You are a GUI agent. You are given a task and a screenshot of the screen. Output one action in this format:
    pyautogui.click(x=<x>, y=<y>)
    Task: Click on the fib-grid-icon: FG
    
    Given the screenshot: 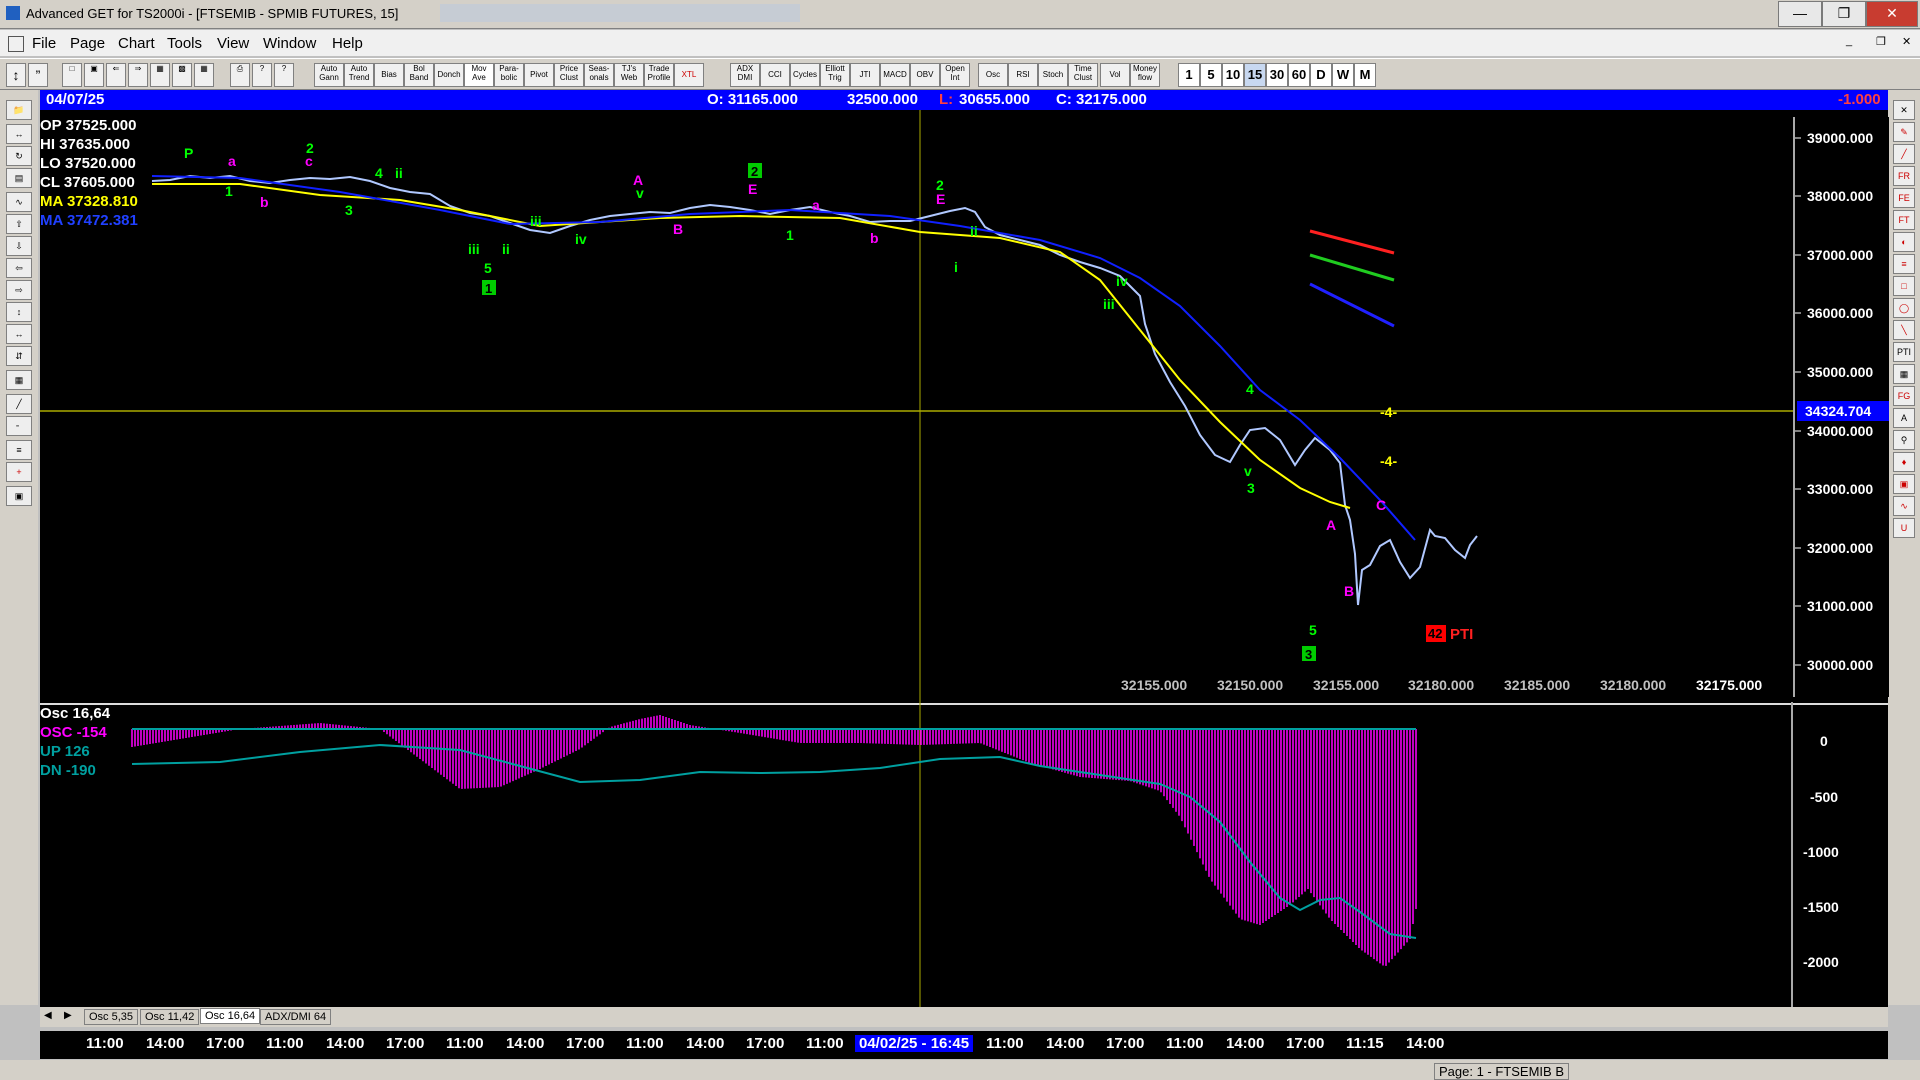 What is the action you would take?
    pyautogui.click(x=1904, y=396)
    